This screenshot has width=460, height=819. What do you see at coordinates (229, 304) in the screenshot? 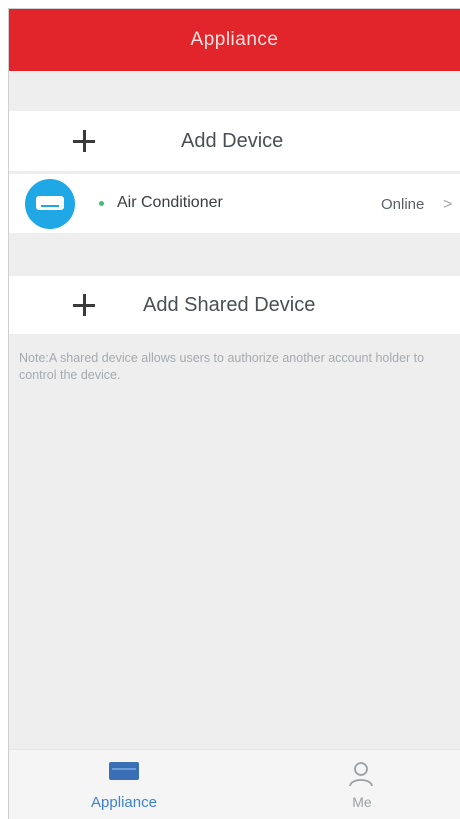
I see `add-shared-device-label: Add Shared Device` at bounding box center [229, 304].